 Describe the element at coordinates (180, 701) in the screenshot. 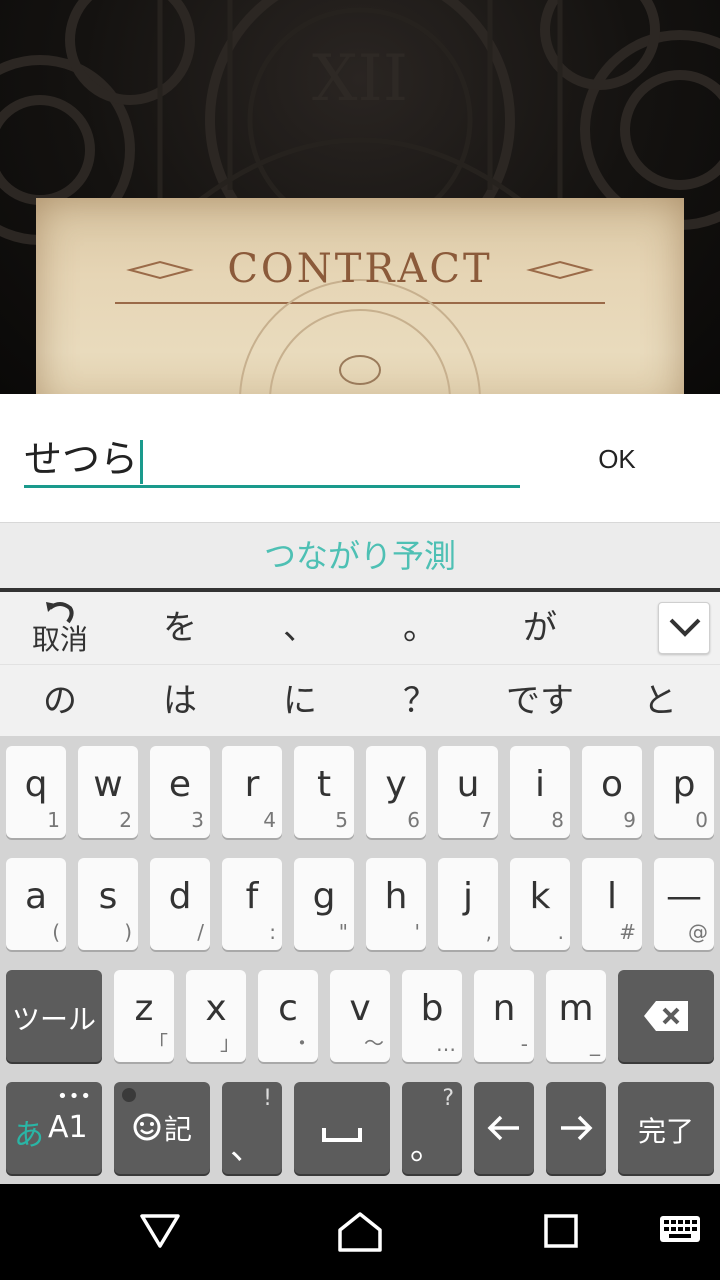

I see `candidate: は` at that location.